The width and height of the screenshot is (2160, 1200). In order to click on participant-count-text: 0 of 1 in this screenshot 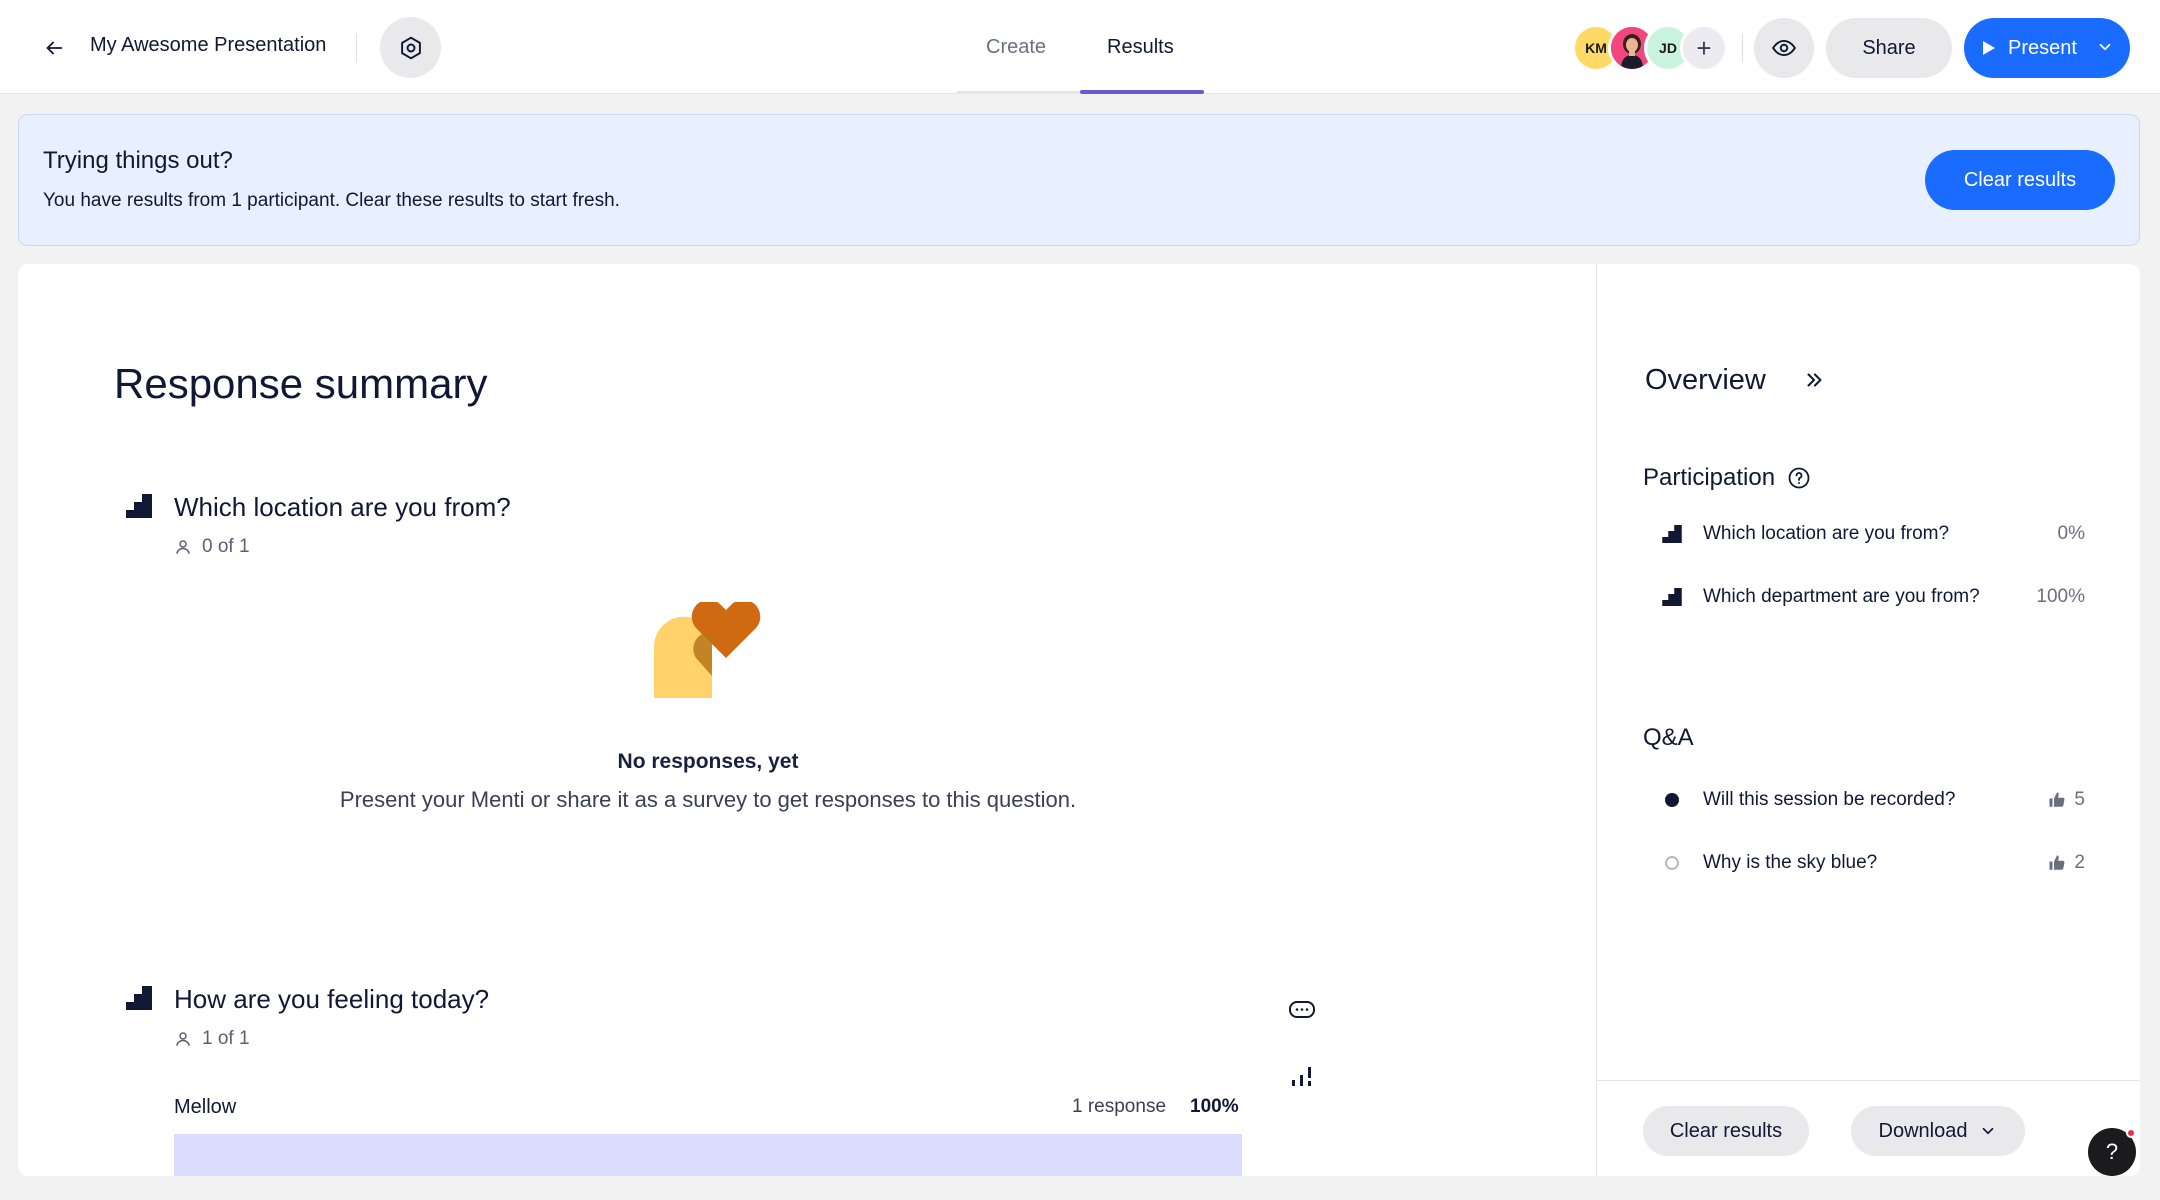, I will do `click(226, 546)`.